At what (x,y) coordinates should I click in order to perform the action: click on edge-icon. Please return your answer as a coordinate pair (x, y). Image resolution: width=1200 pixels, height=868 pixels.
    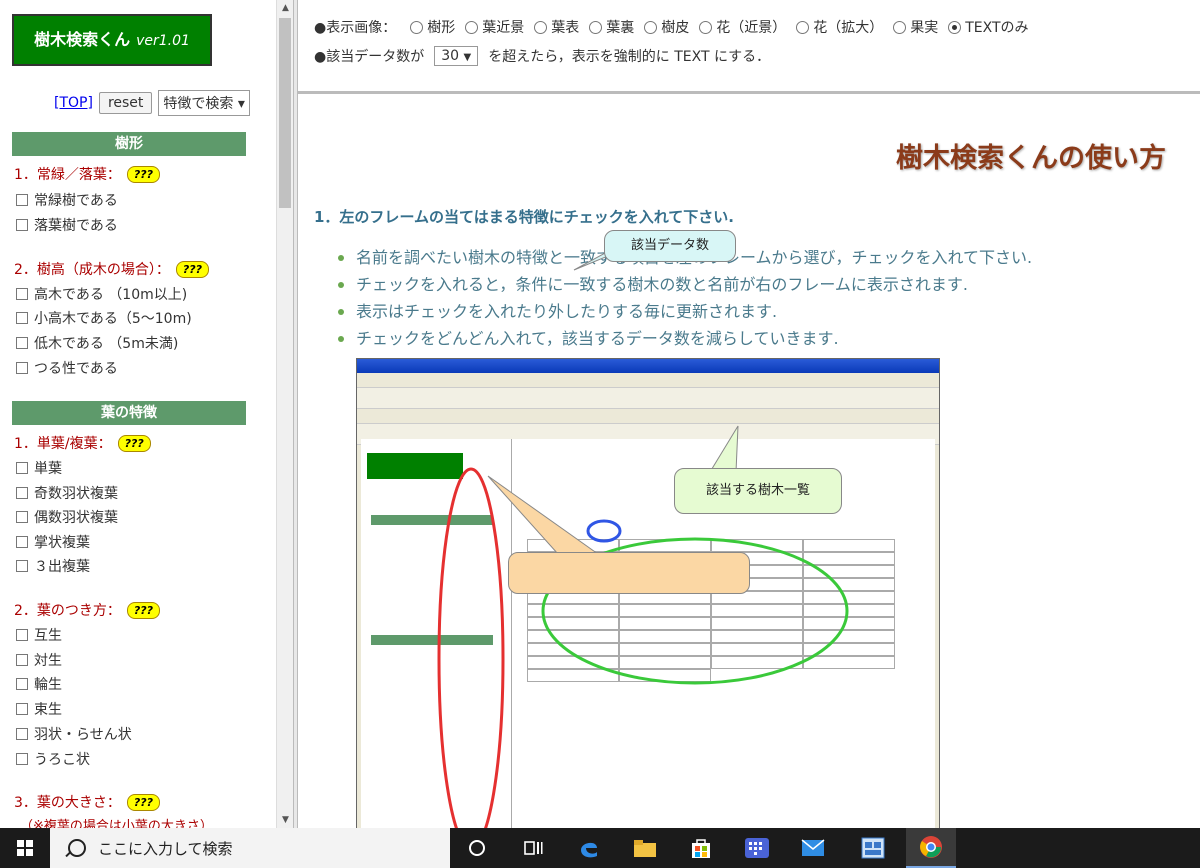
    Looking at the image, I should click on (589, 848).